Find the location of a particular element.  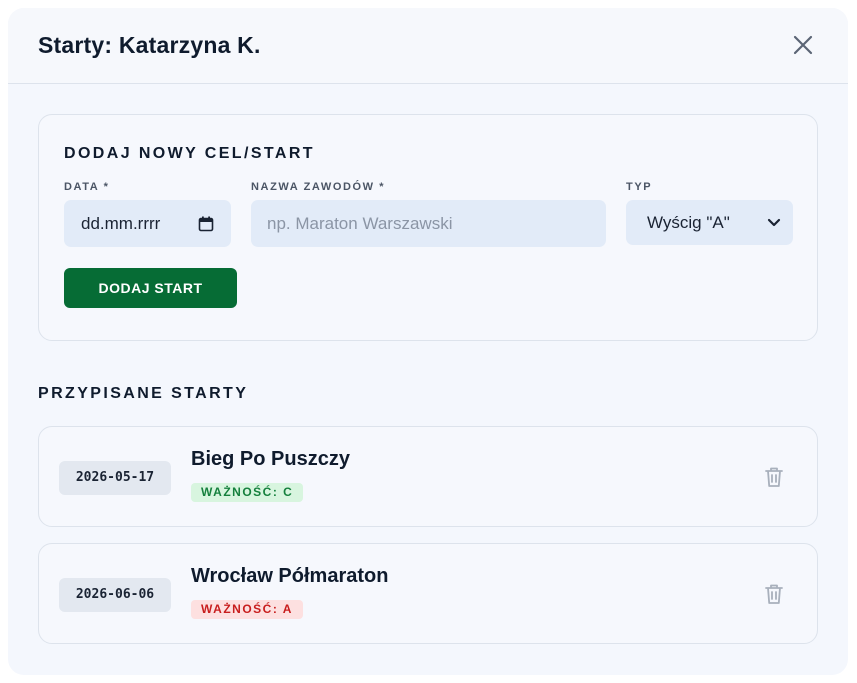

priority-badge: WAŻNOŚĆ: A is located at coordinates (247, 609).